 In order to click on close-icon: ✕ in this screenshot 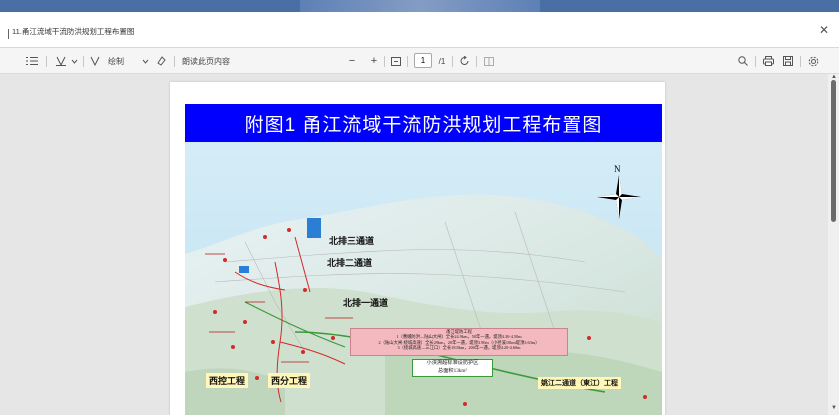, I will do `click(824, 30)`.